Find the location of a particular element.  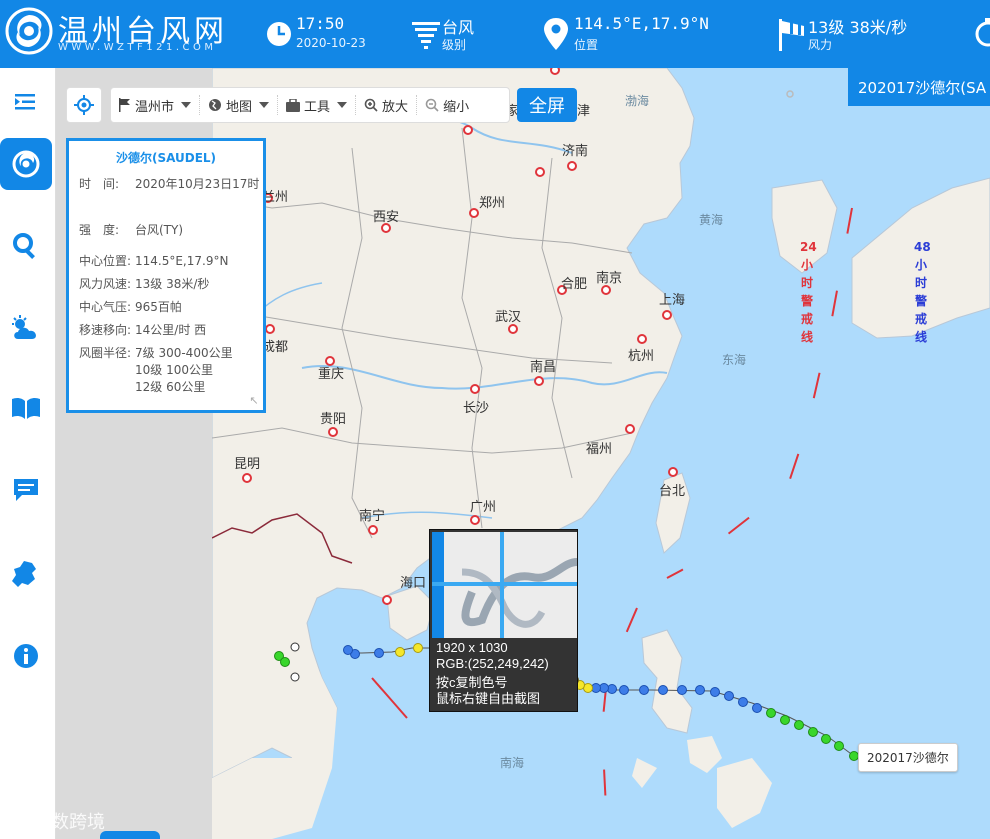

time-value: 17:50 is located at coordinates (320, 23).